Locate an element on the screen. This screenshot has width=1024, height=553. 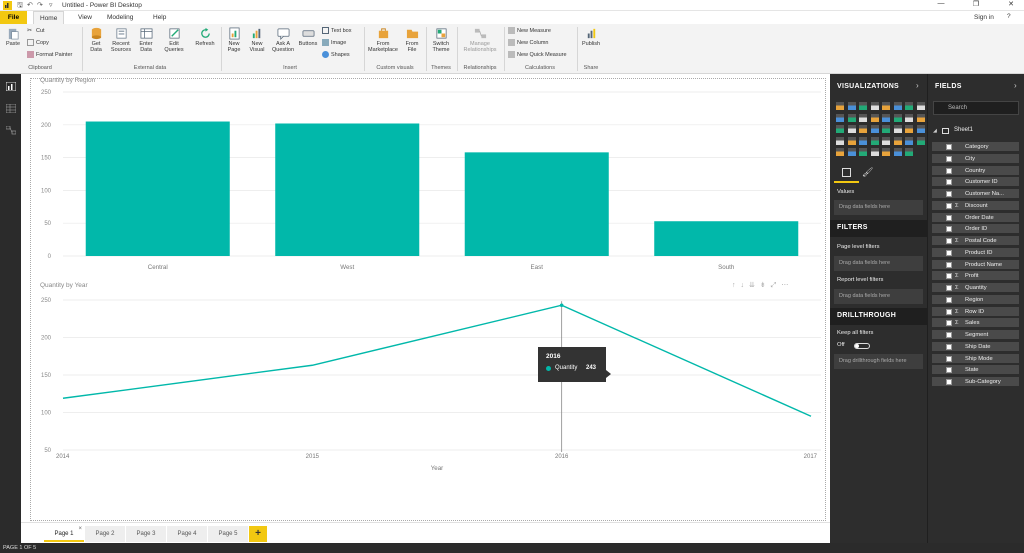
ask-question-button: Ask A Question is located at coordinates (283, 40).